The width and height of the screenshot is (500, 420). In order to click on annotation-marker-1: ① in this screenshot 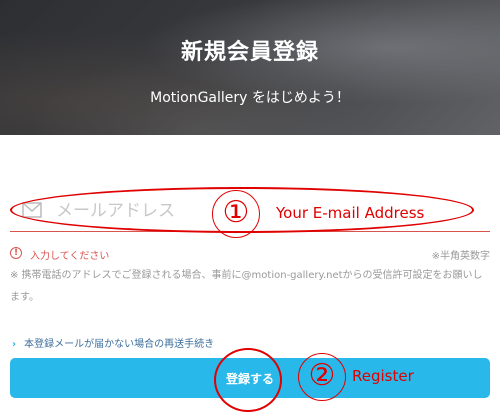, I will do `click(236, 214)`.